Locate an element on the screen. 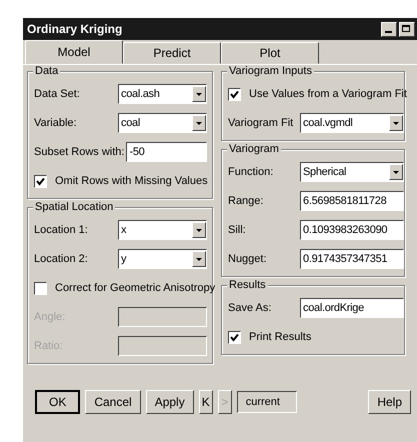 The image size is (417, 442). tab: Plot is located at coordinates (270, 53).